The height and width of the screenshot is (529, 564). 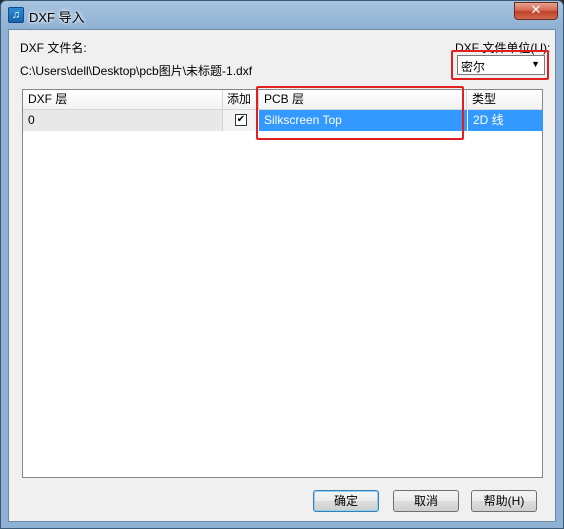 What do you see at coordinates (504, 100) in the screenshot?
I see `column-header-type: 类型` at bounding box center [504, 100].